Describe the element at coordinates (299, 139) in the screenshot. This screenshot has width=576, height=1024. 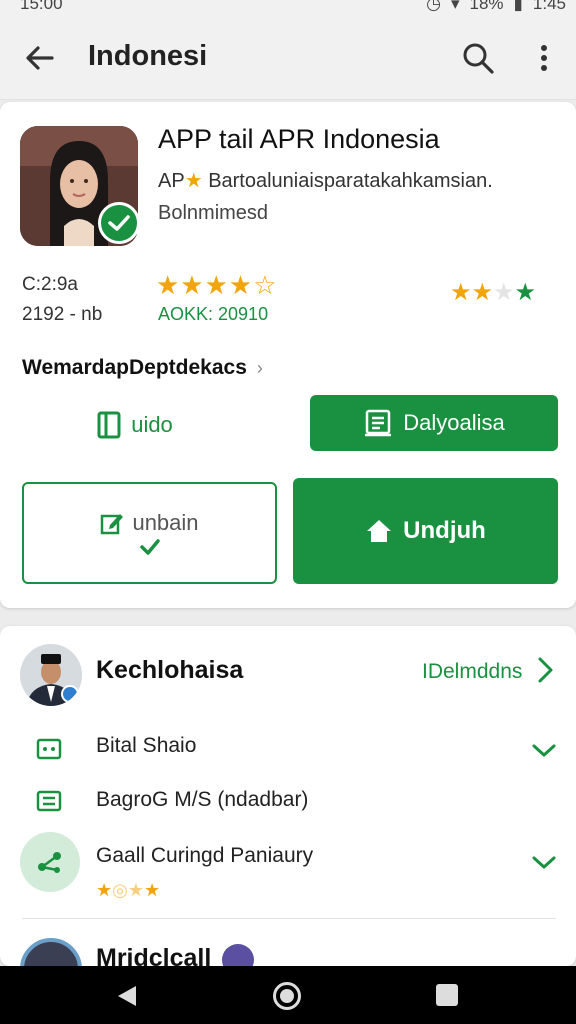
I see `app-name: APP tail APR Indonesia` at that location.